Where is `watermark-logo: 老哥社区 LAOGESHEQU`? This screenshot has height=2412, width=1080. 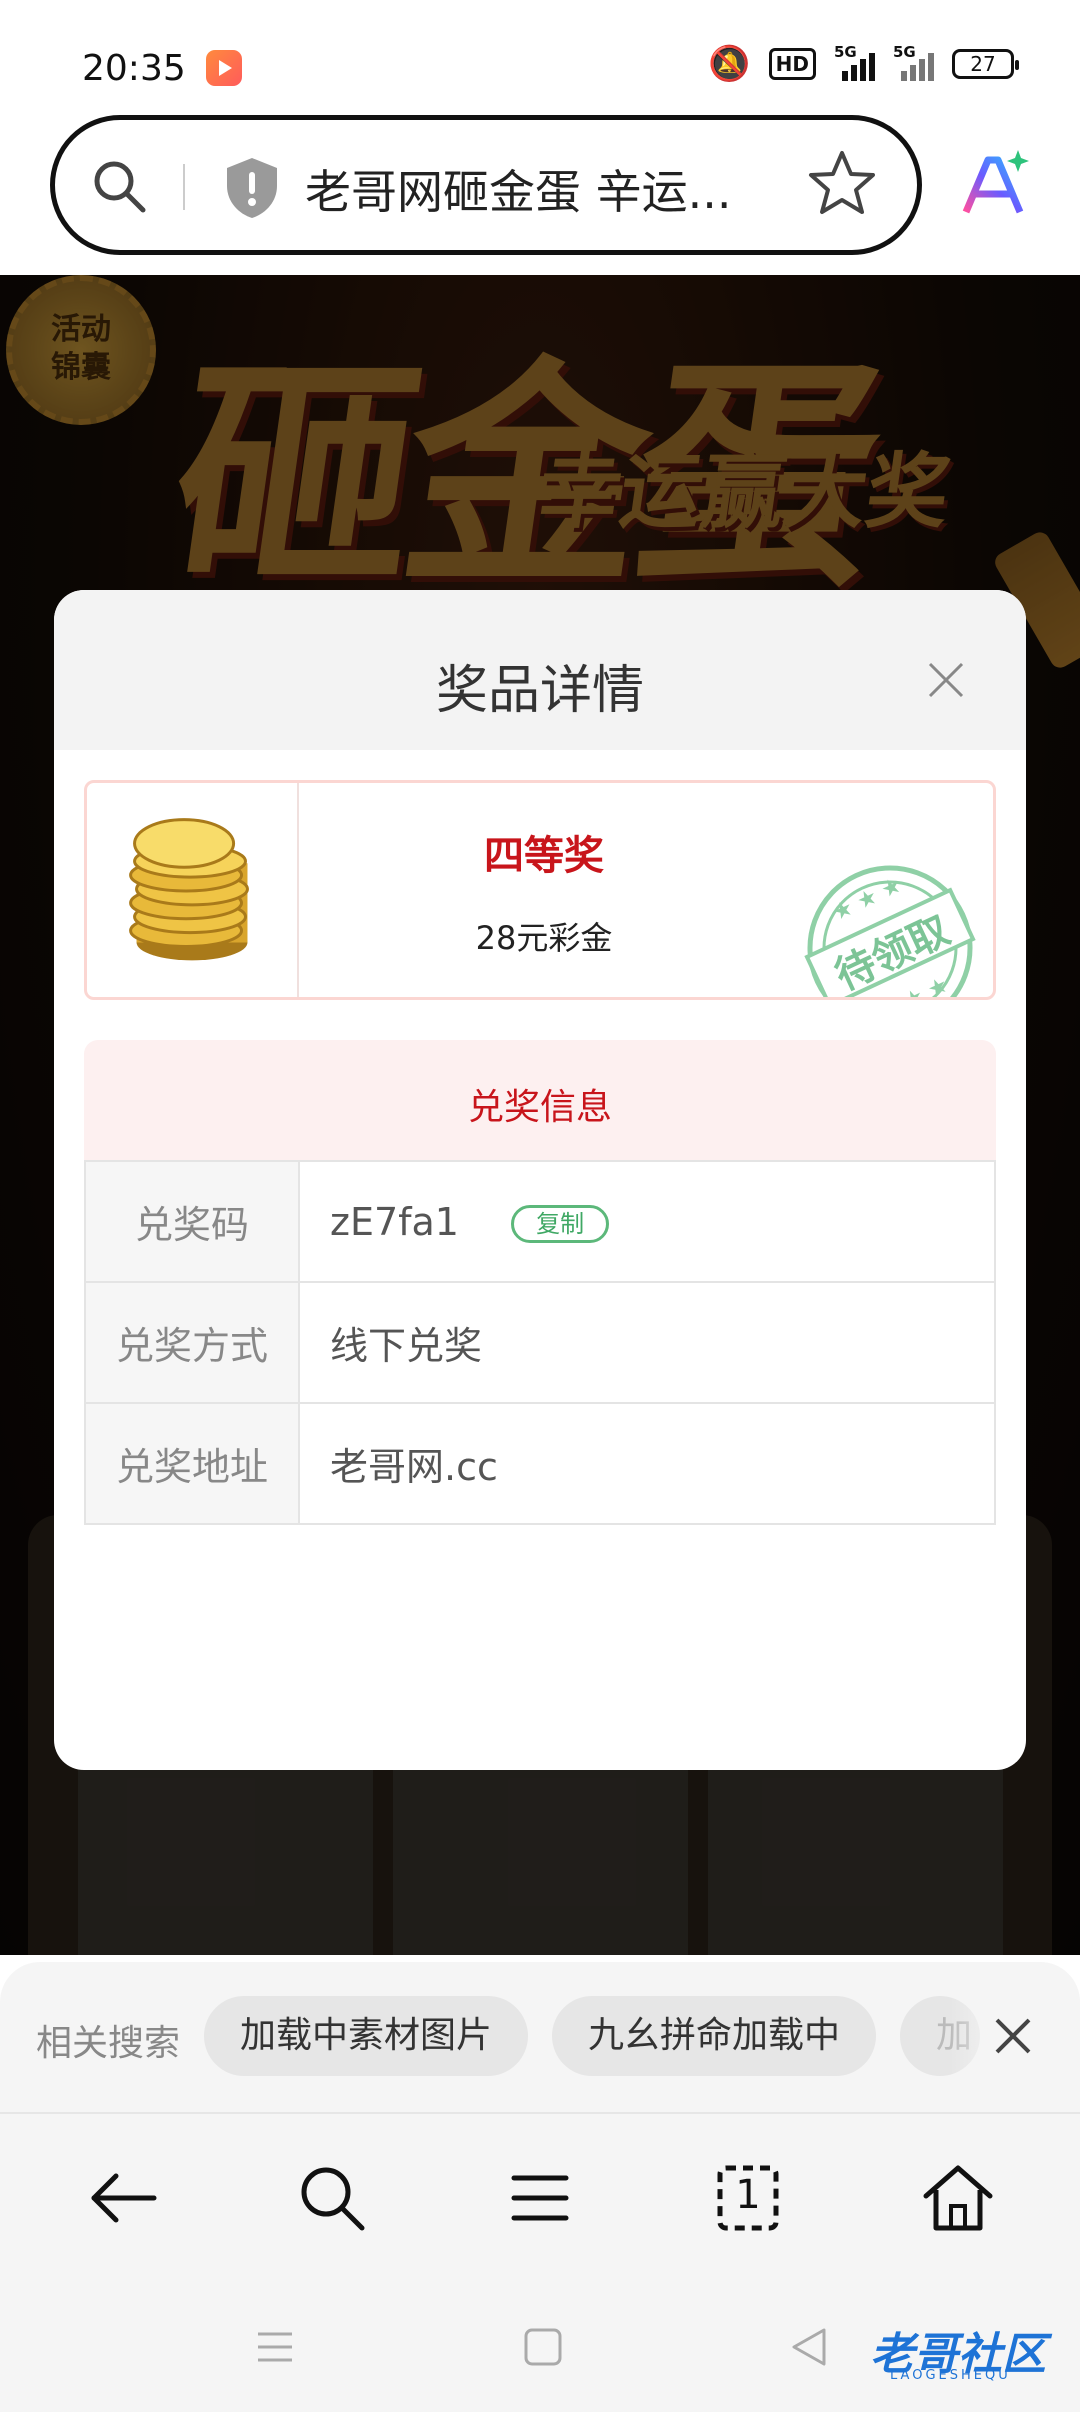 watermark-logo: 老哥社区 LAOGESHEQU is located at coordinates (950, 2352).